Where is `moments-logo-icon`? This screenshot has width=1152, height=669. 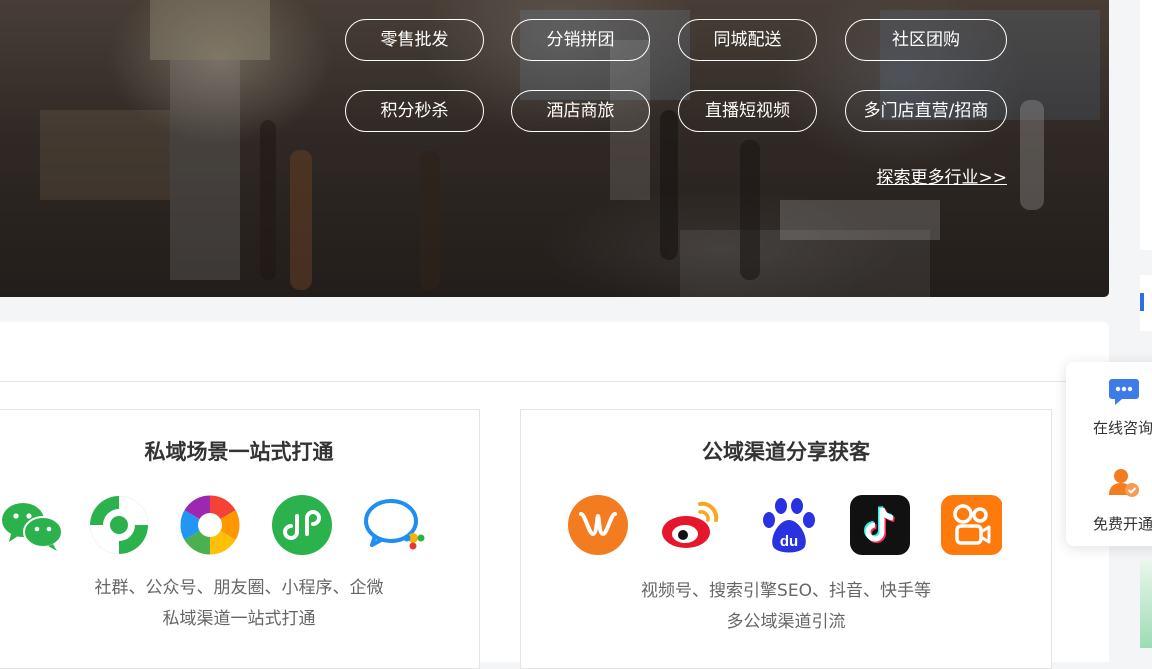
moments-logo-icon is located at coordinates (119, 525).